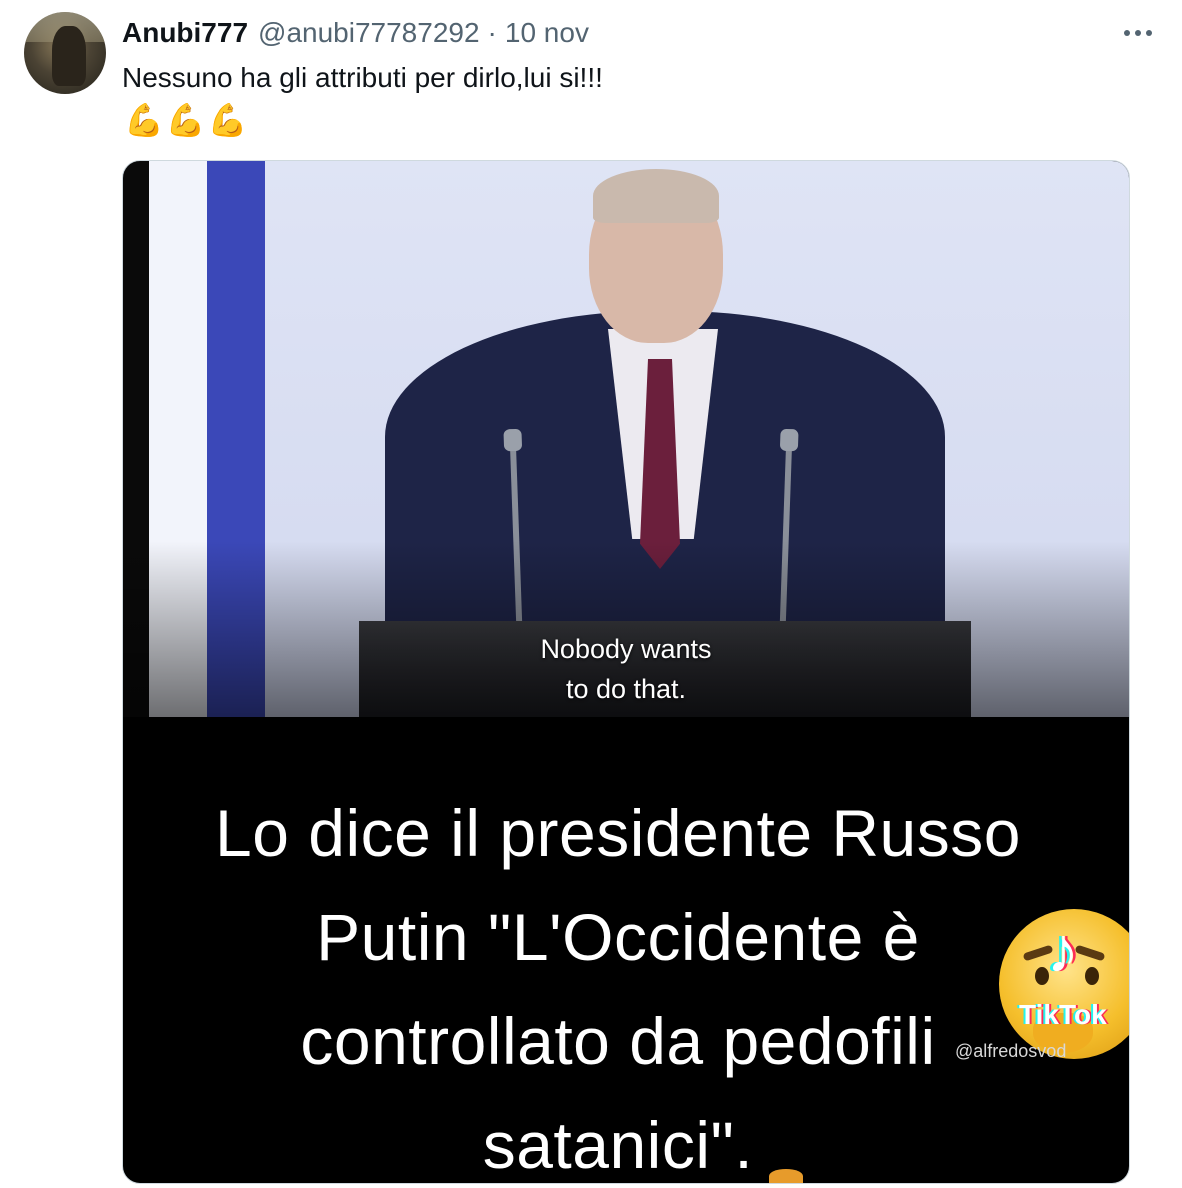  Describe the element at coordinates (626, 649) in the screenshot. I see `subtitle-line: Nobody wants` at that location.